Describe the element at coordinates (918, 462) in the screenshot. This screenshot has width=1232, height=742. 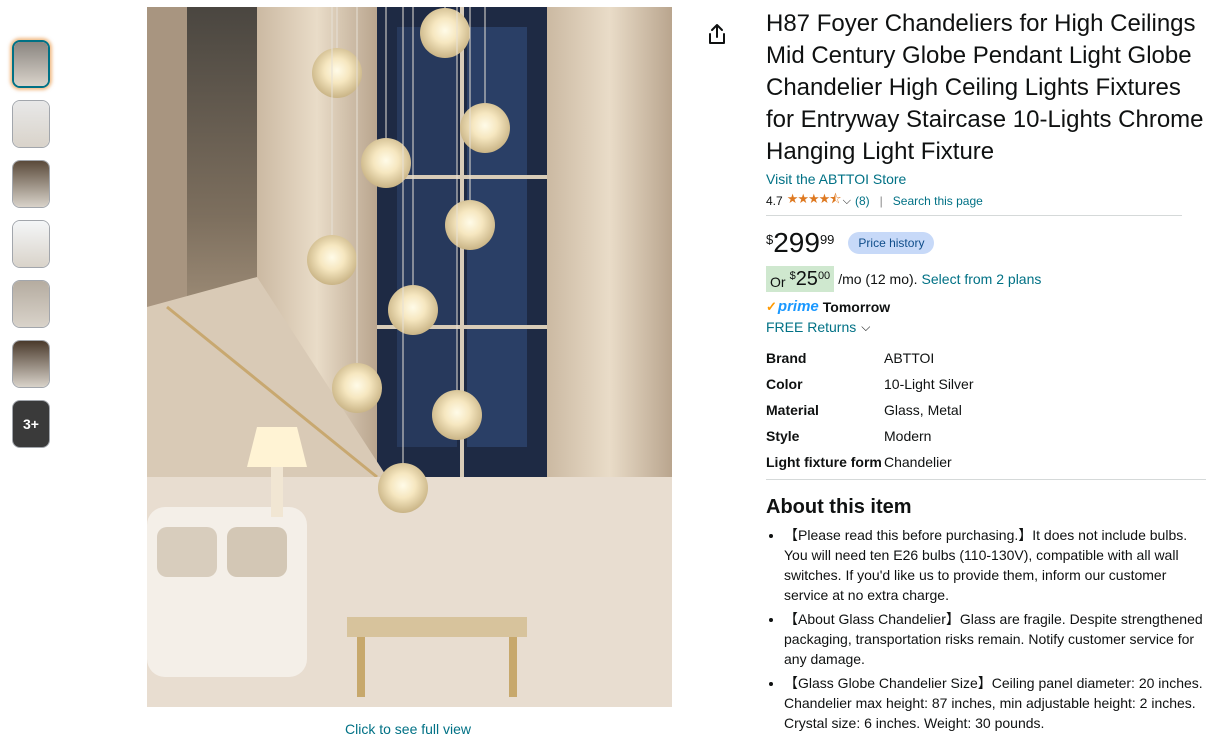
I see `spec-value: Chandelier` at that location.